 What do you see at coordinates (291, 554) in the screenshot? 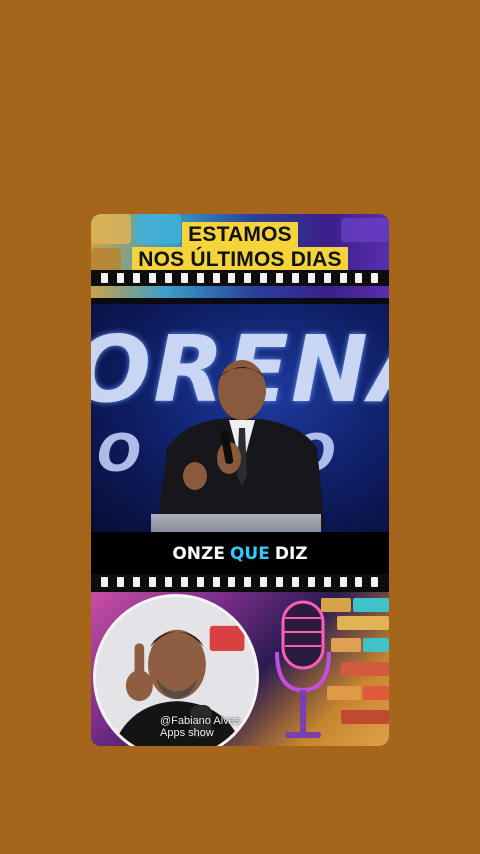
I see `subtitle-word-3: DIZ` at bounding box center [291, 554].